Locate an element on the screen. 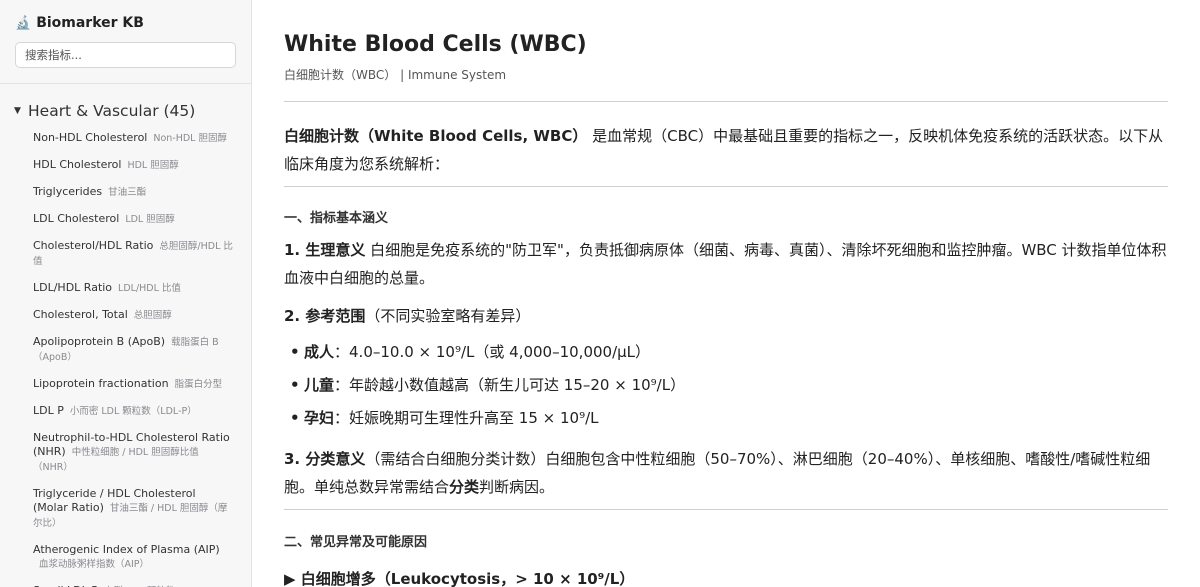 The height and width of the screenshot is (587, 1200). paragraph-text-end: 判断病因。 is located at coordinates (517, 487).